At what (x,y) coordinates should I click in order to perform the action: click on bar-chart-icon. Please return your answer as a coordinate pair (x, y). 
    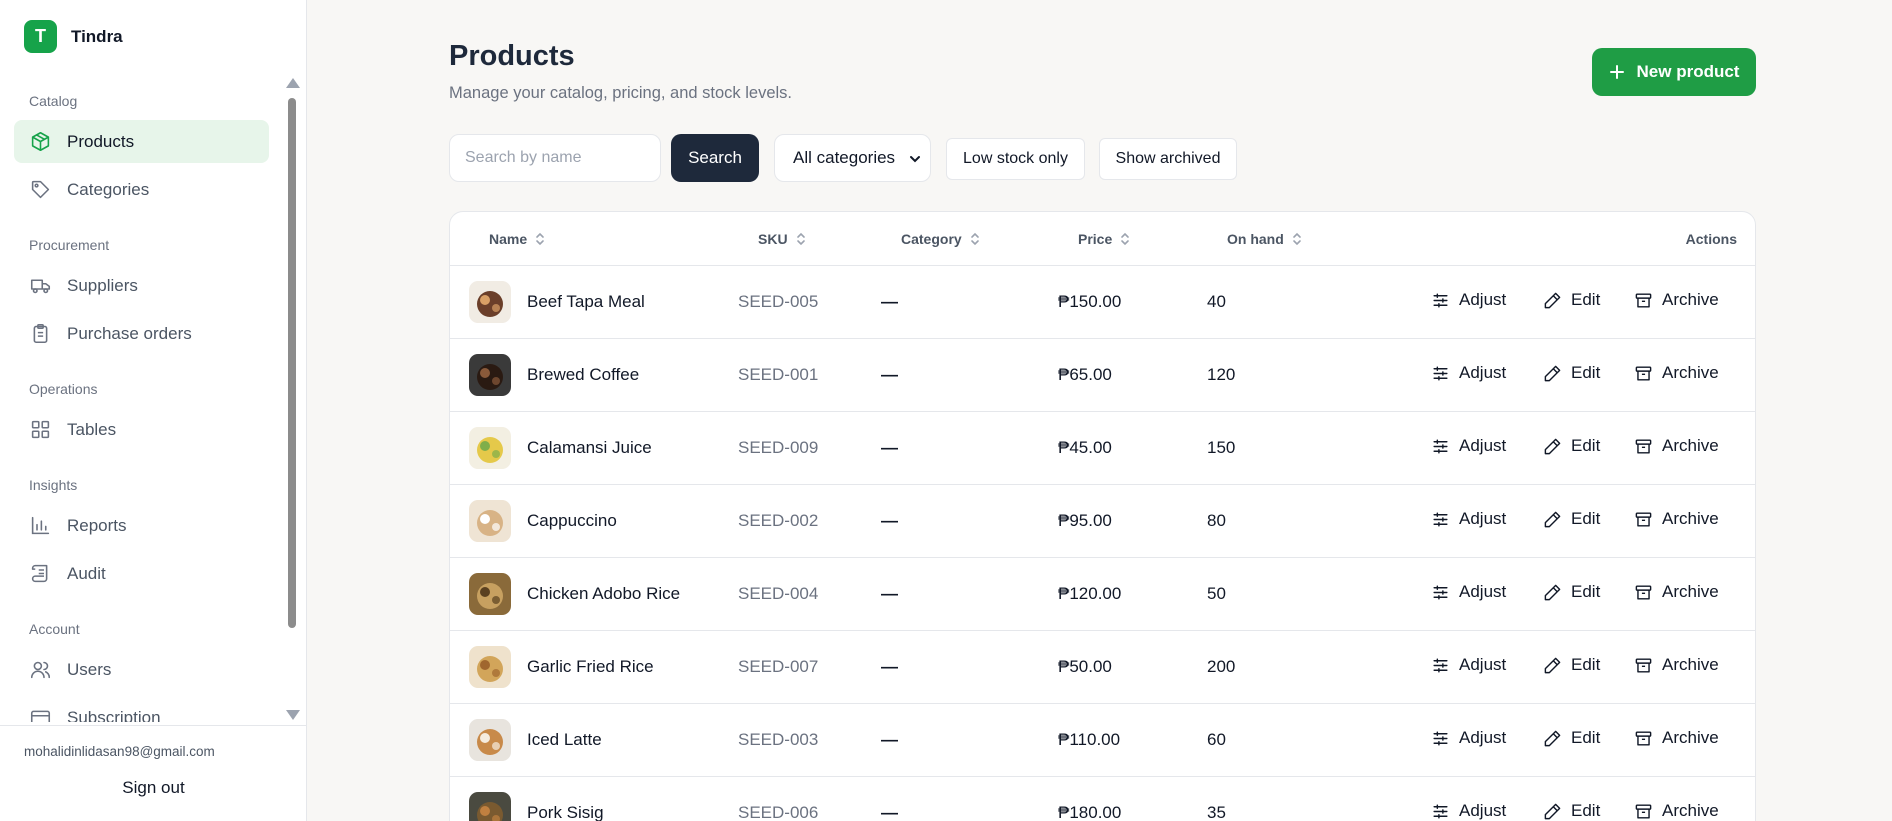
    Looking at the image, I should click on (40, 525).